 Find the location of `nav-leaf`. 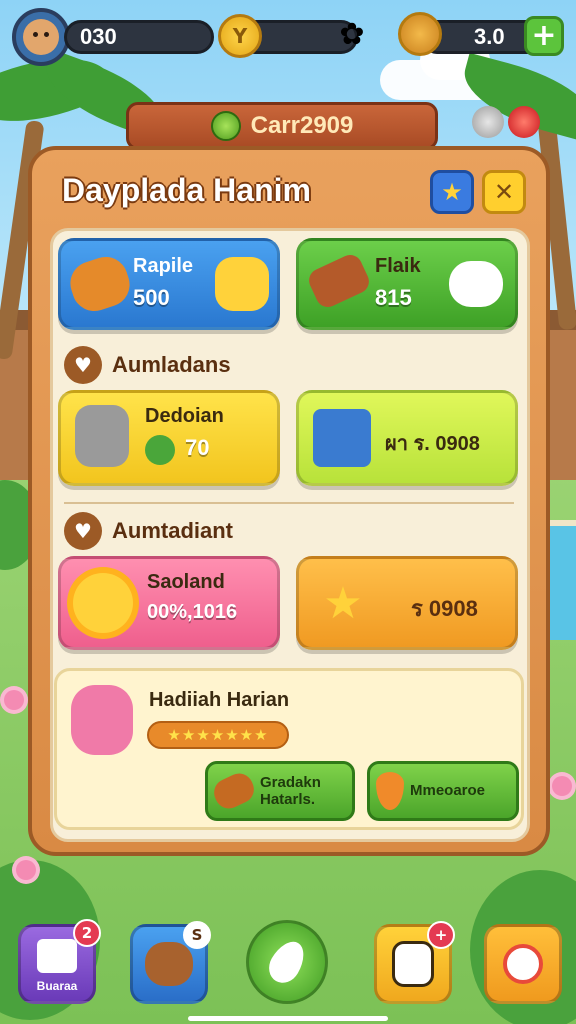

nav-leaf is located at coordinates (287, 962).